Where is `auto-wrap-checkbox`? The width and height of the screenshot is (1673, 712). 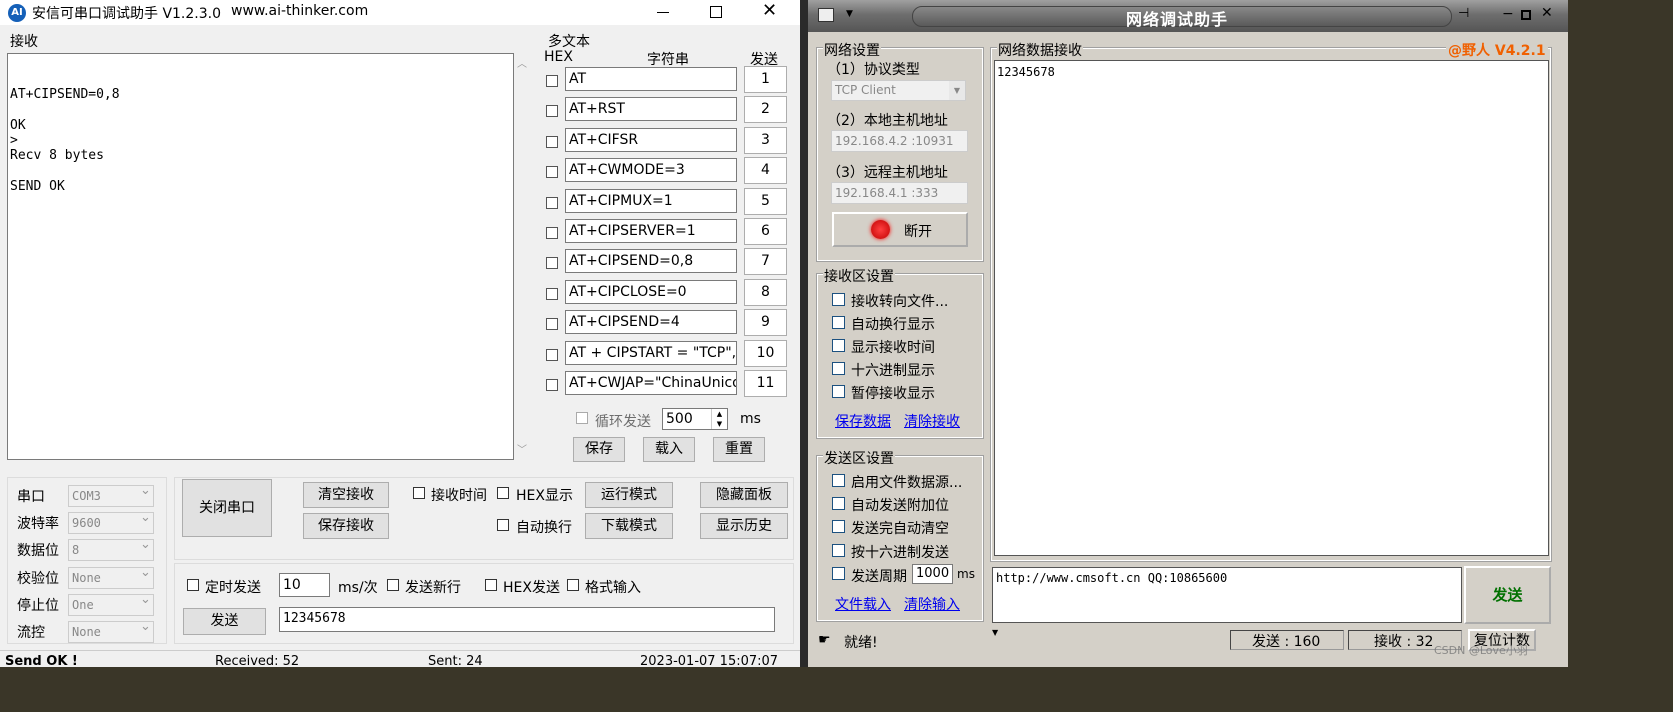
auto-wrap-checkbox is located at coordinates (503, 525).